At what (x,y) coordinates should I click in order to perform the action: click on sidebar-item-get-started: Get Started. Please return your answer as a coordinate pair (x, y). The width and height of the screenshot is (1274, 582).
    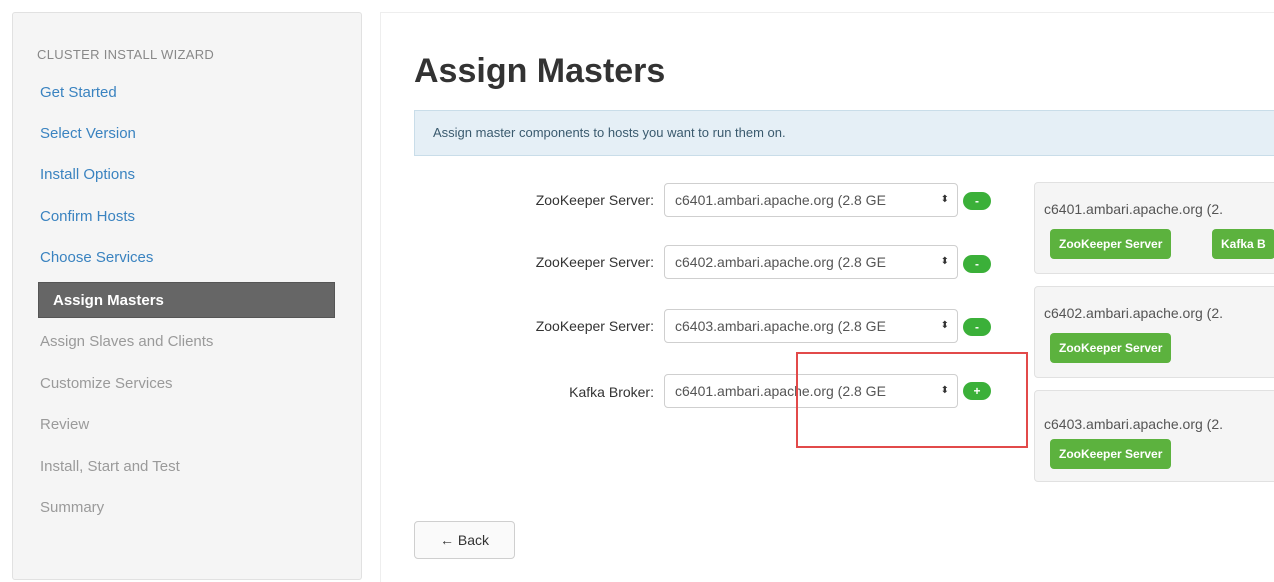
    Looking at the image, I should click on (174, 93).